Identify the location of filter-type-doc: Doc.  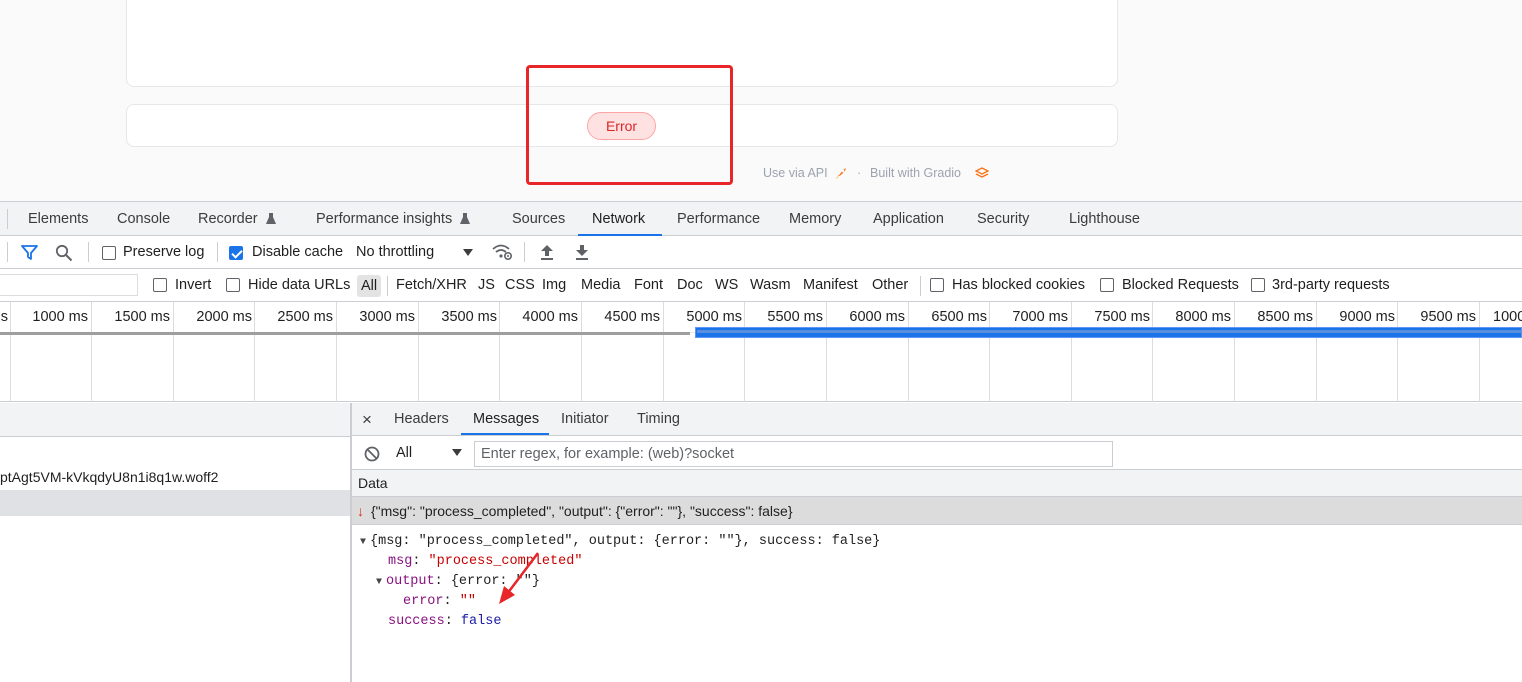
(690, 285).